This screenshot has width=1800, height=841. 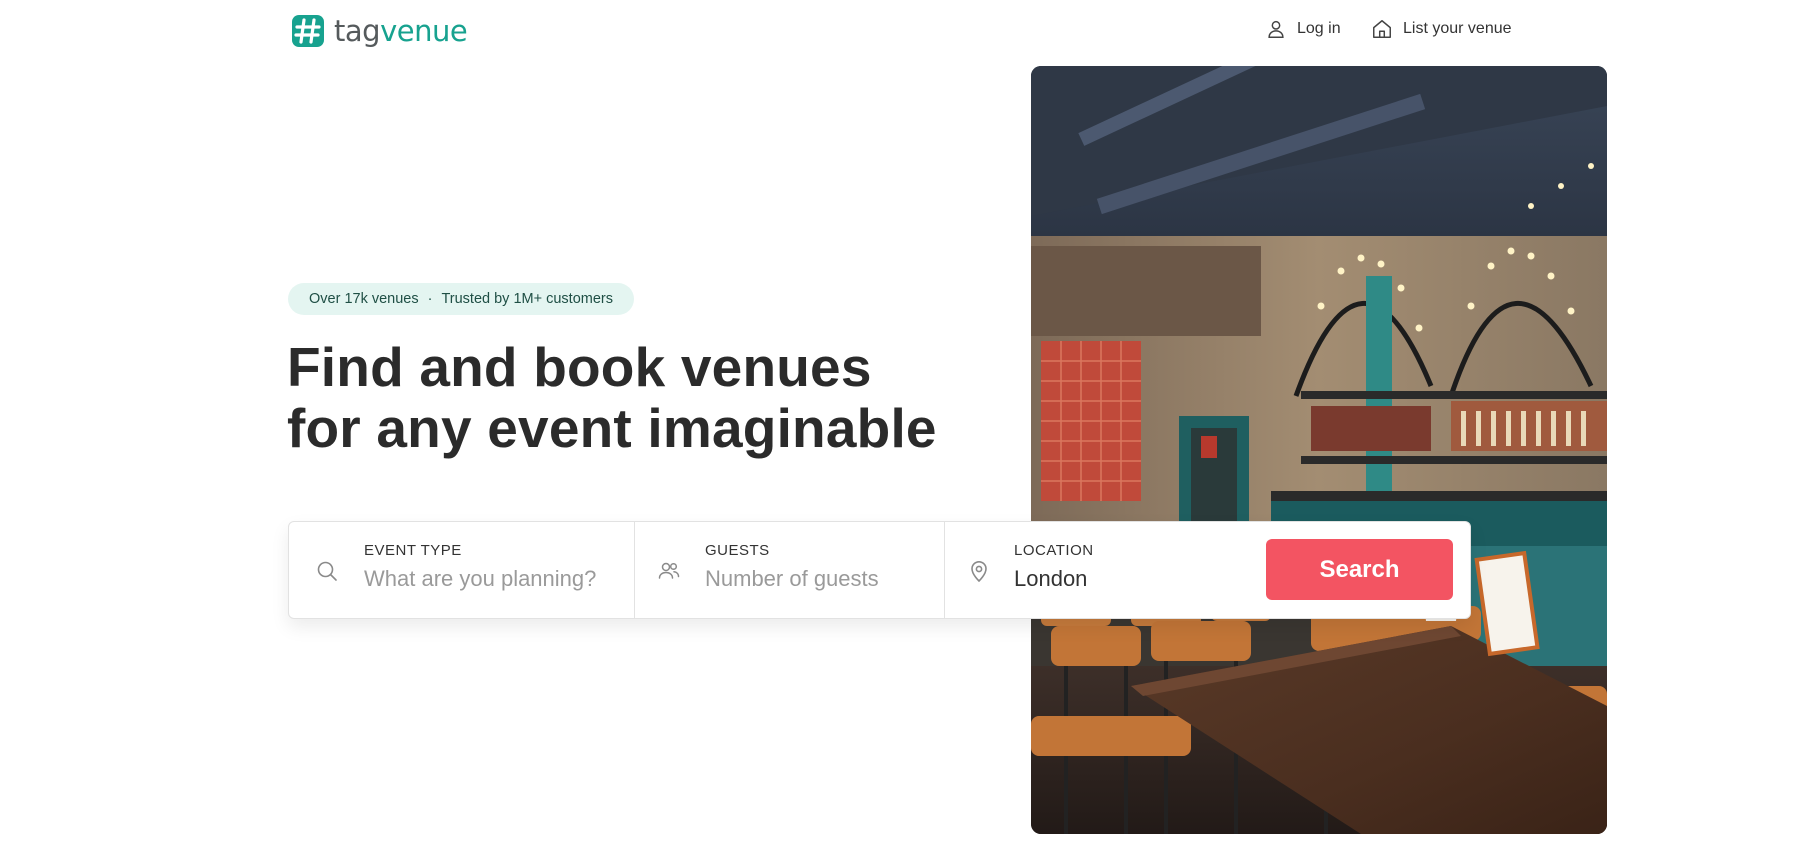 What do you see at coordinates (1054, 550) in the screenshot?
I see `location-label: LOCATION` at bounding box center [1054, 550].